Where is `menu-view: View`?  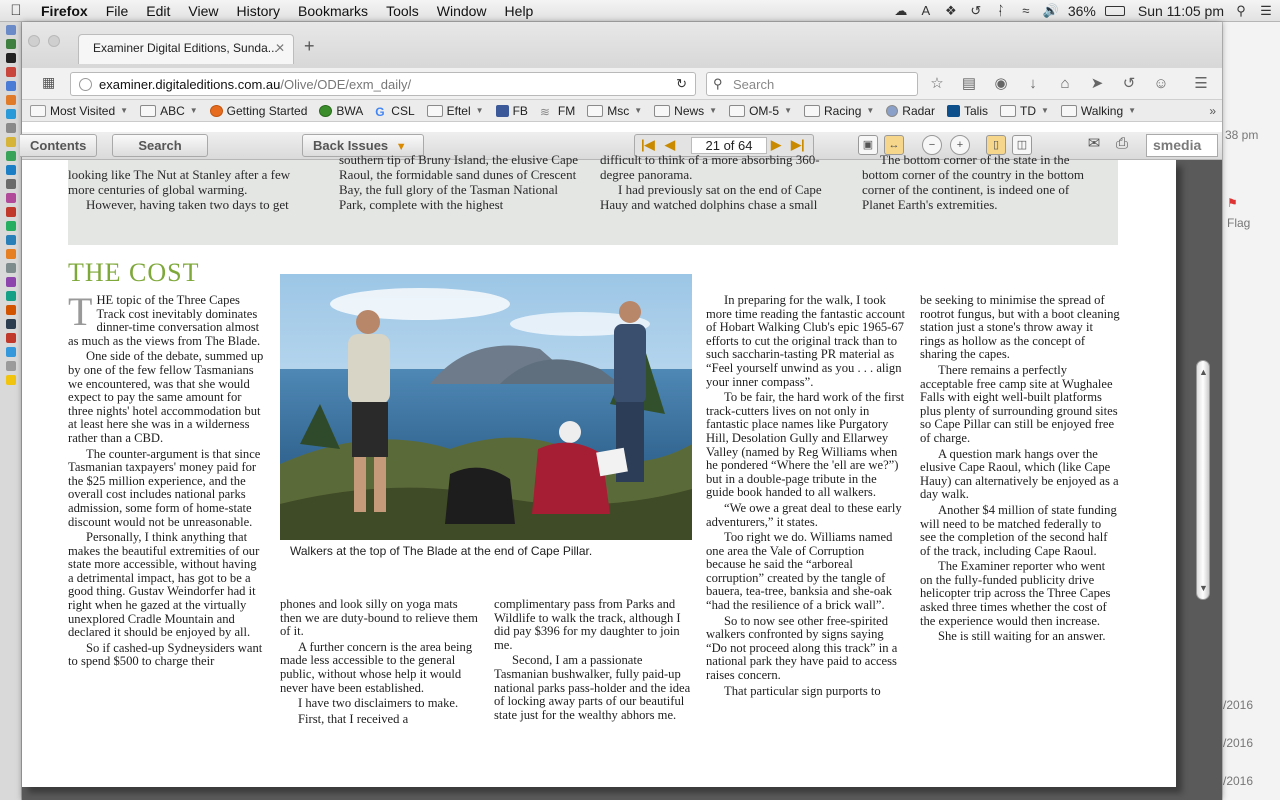
menu-view: View is located at coordinates (203, 11).